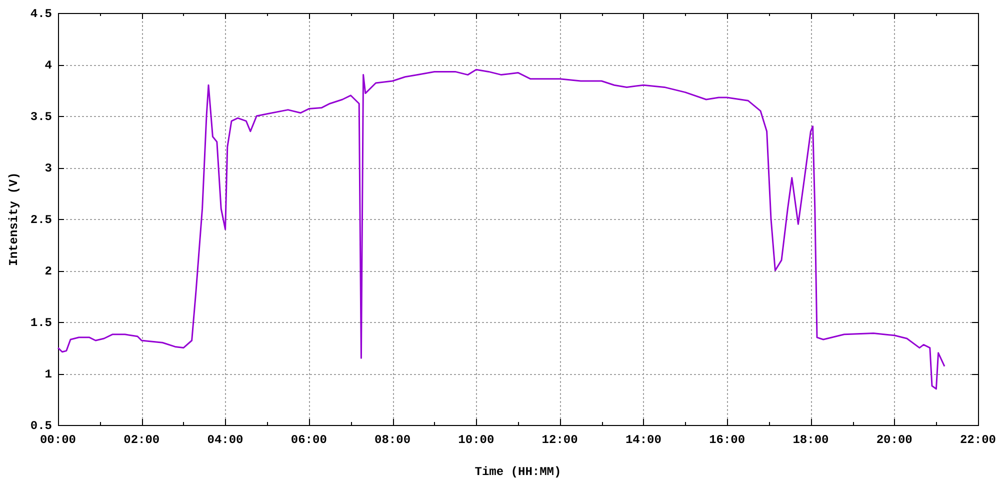 The width and height of the screenshot is (1000, 480). I want to click on y-tick-label: 1.5, so click(41, 323).